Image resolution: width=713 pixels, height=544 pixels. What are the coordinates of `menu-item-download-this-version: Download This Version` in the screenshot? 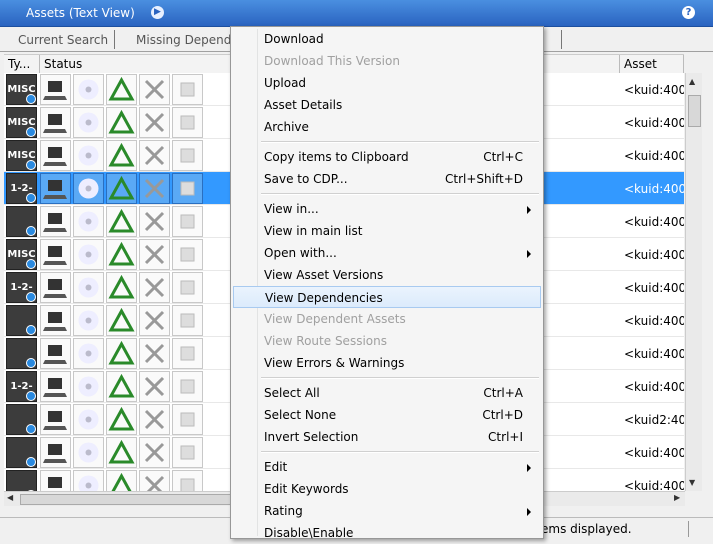 It's located at (387, 61).